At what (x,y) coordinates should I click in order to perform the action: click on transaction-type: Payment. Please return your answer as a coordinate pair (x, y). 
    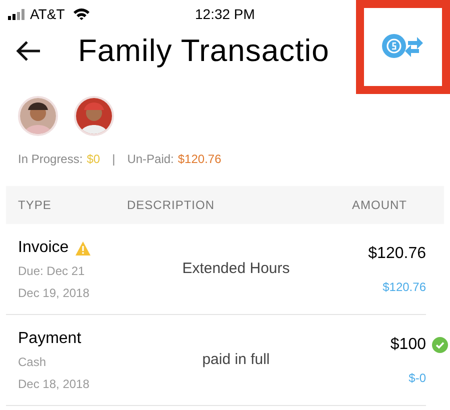
    Looking at the image, I should click on (50, 339).